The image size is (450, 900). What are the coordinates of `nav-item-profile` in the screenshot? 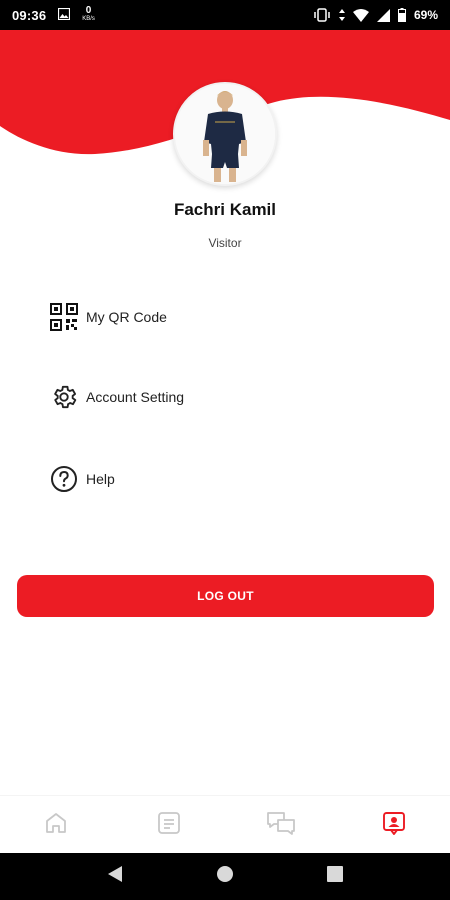 It's located at (394, 825).